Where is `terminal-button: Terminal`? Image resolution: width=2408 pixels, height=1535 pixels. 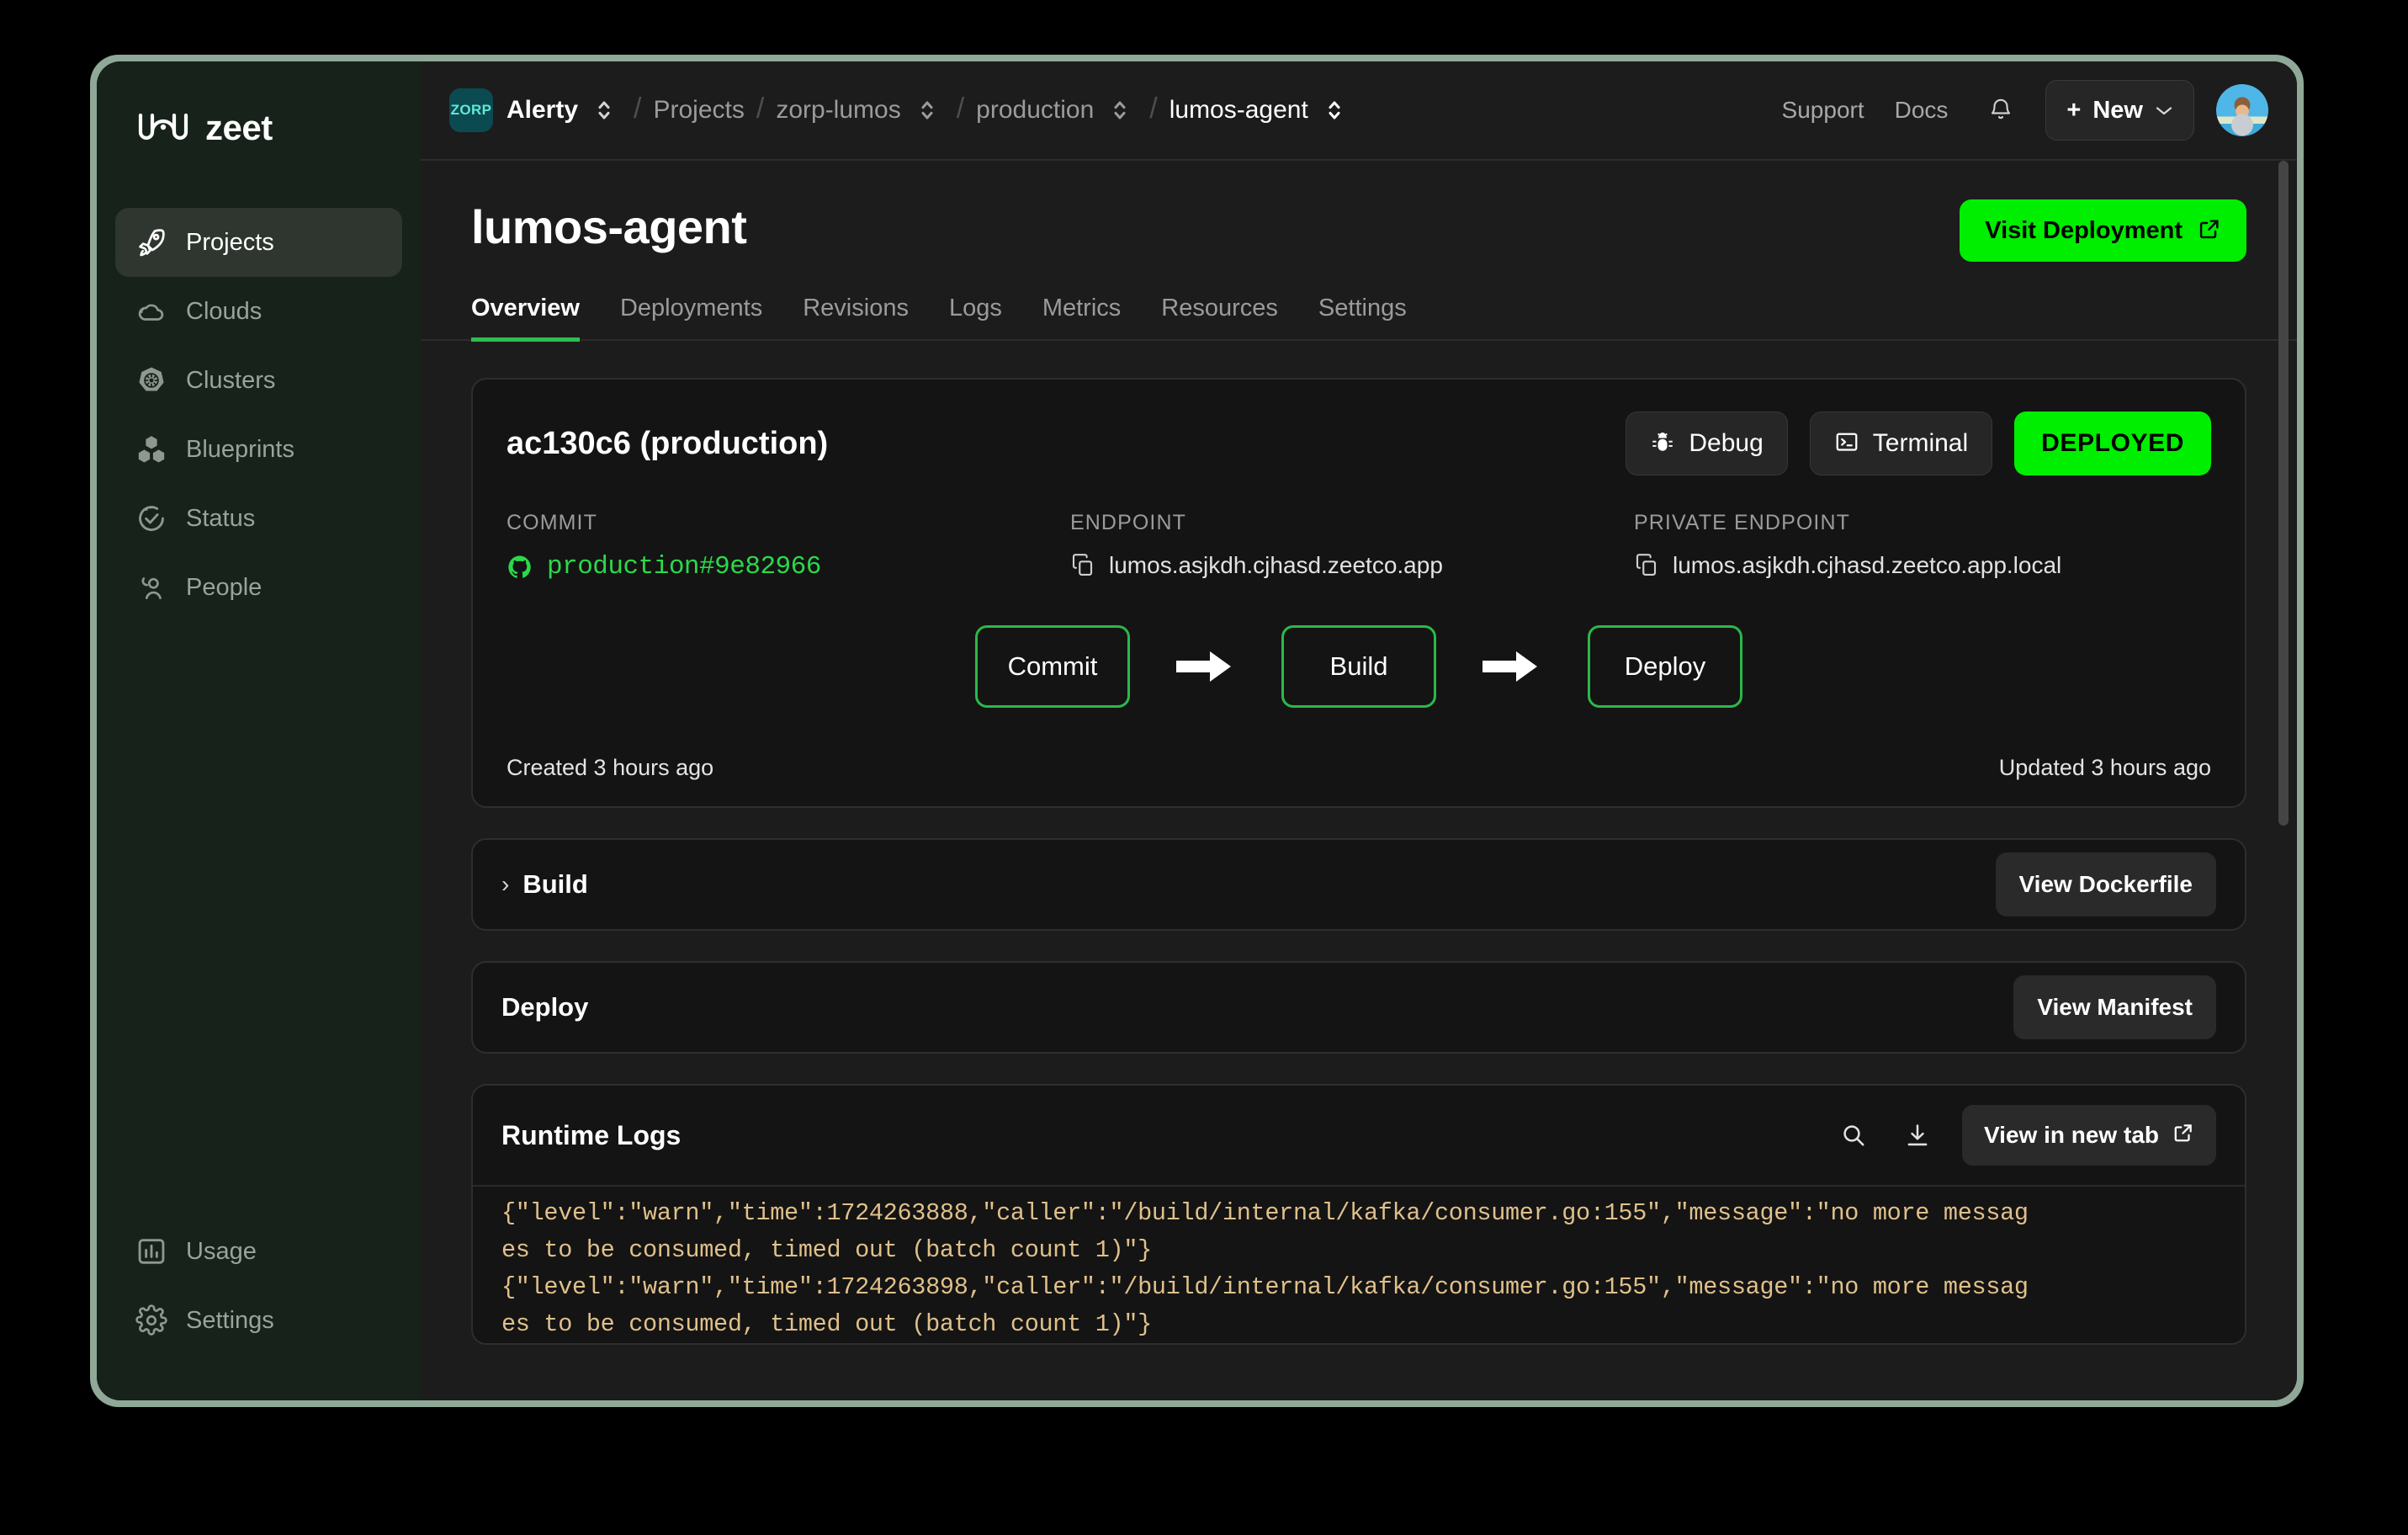 terminal-button: Terminal is located at coordinates (1901, 444).